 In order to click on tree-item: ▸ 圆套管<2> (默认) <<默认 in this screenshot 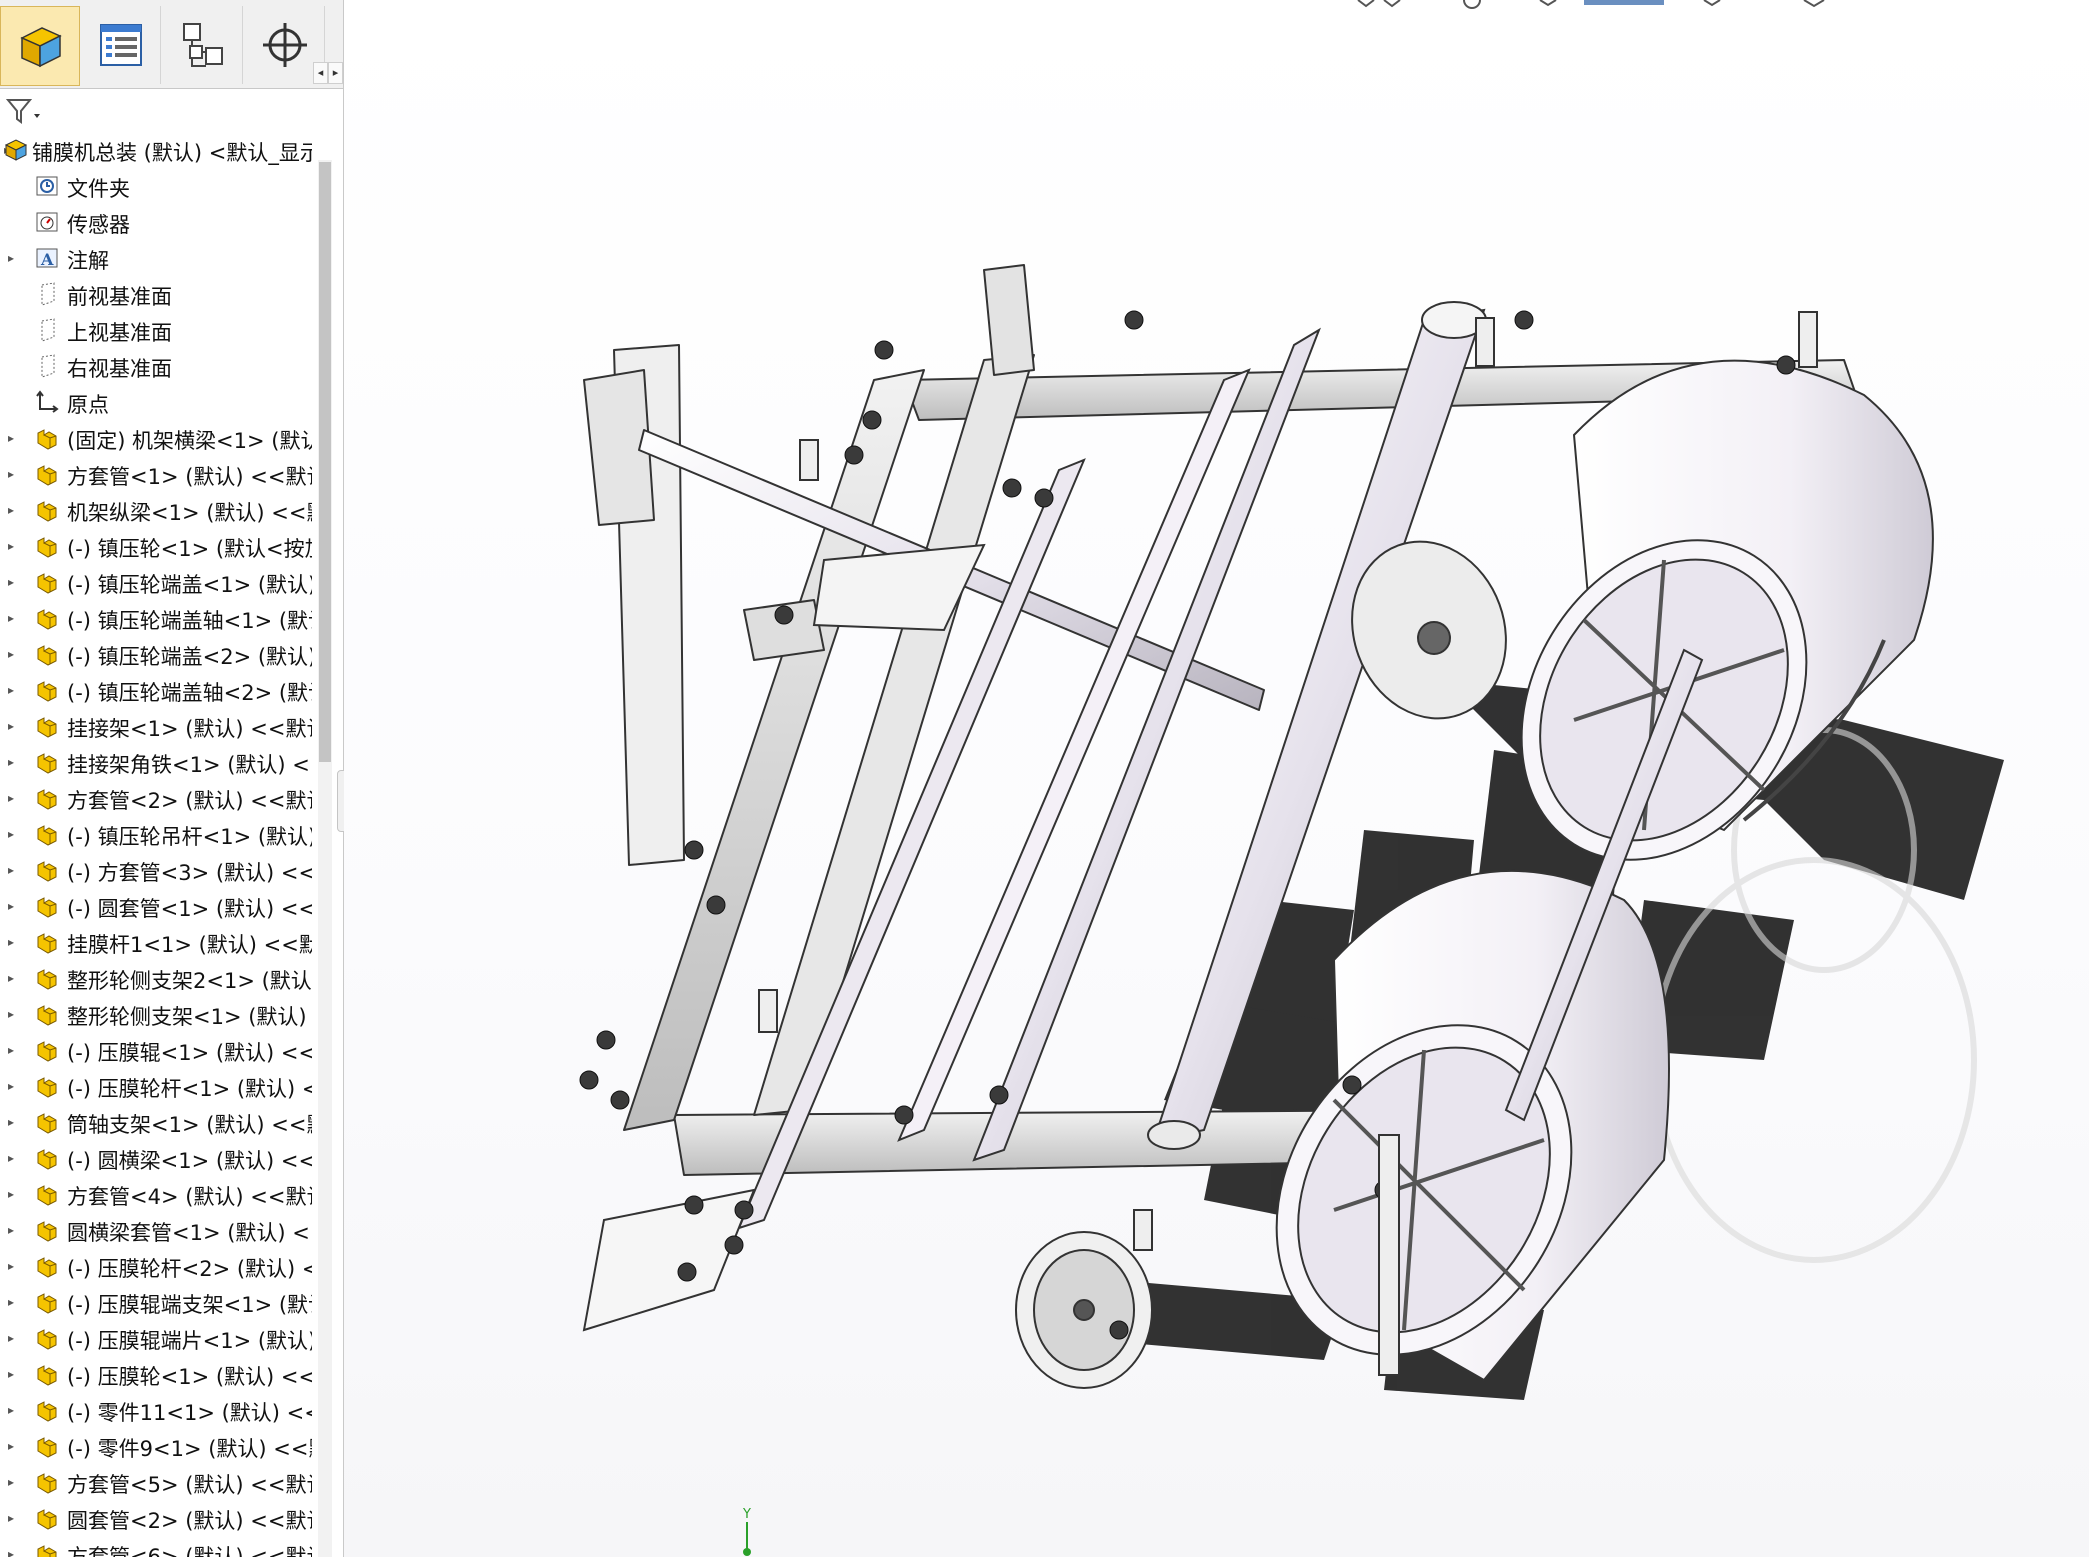, I will do `click(158, 1518)`.